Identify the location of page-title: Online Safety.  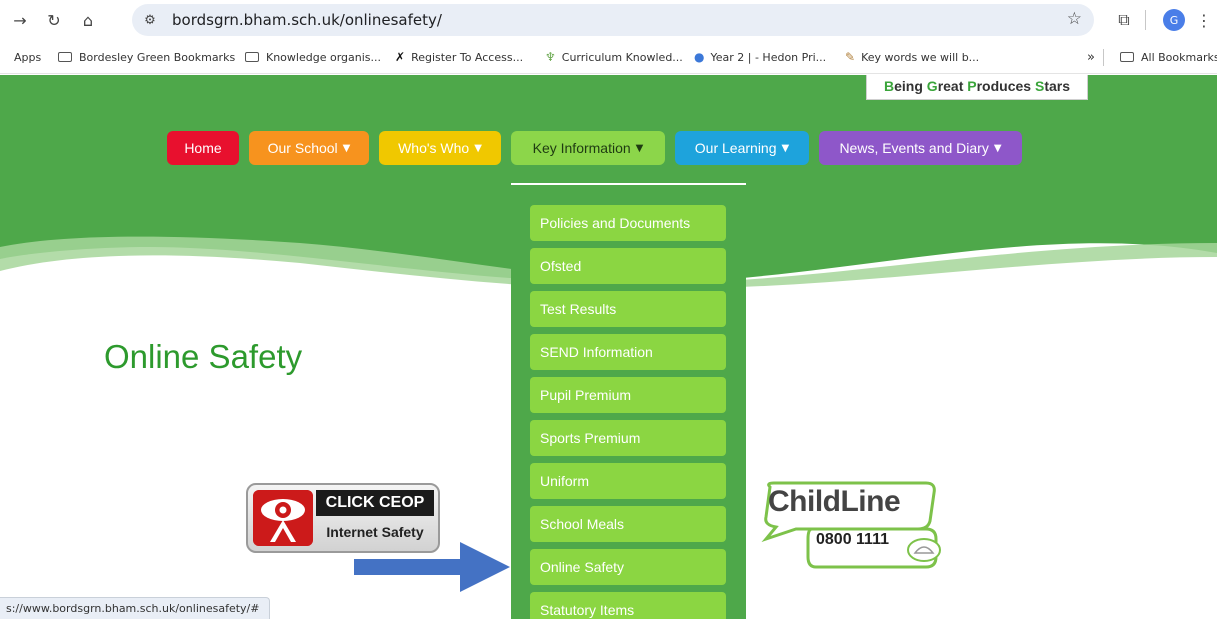
(203, 356).